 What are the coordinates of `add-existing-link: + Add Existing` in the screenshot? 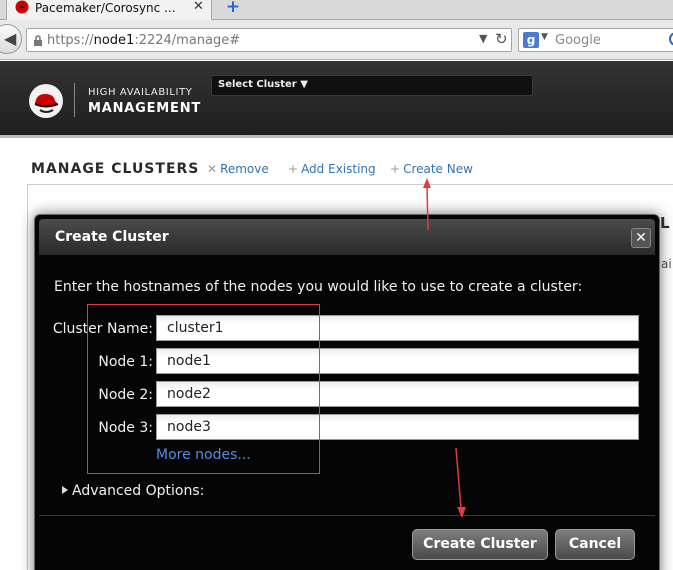 It's located at (332, 169).